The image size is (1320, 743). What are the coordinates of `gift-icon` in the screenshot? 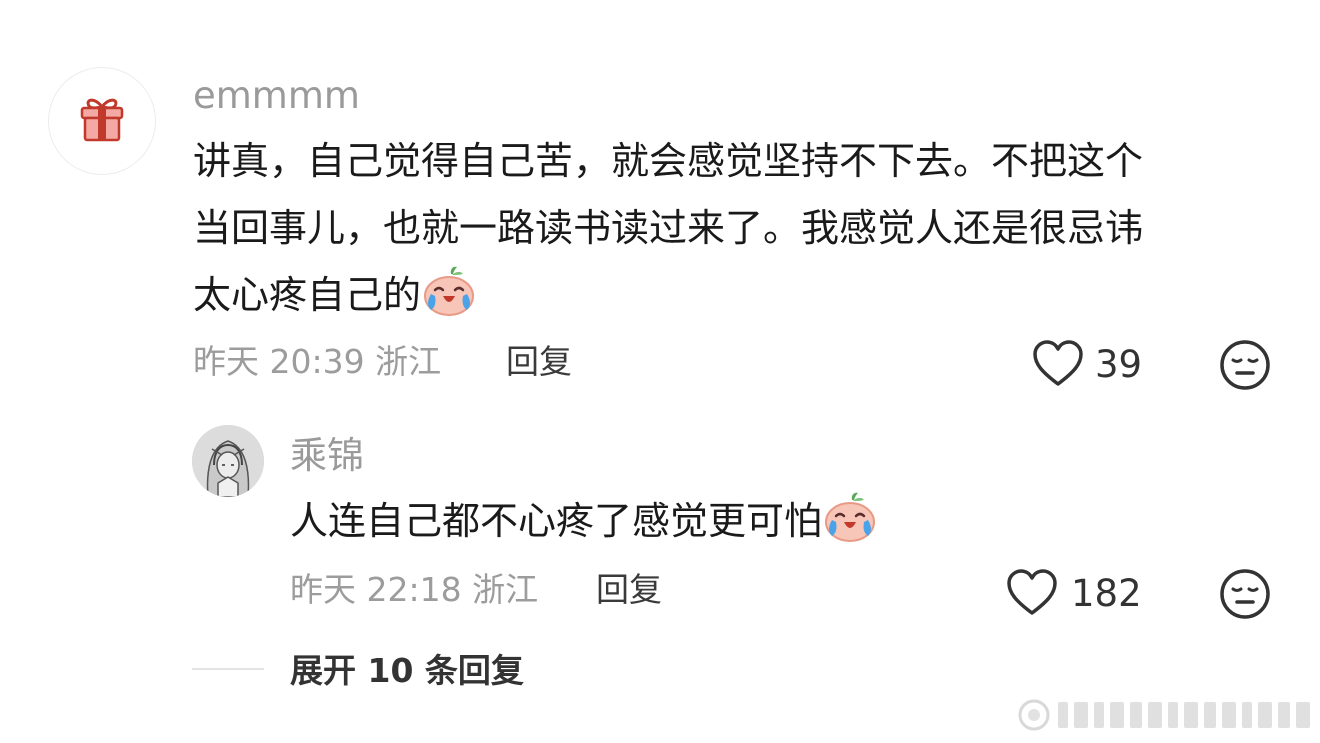 It's located at (102, 120).